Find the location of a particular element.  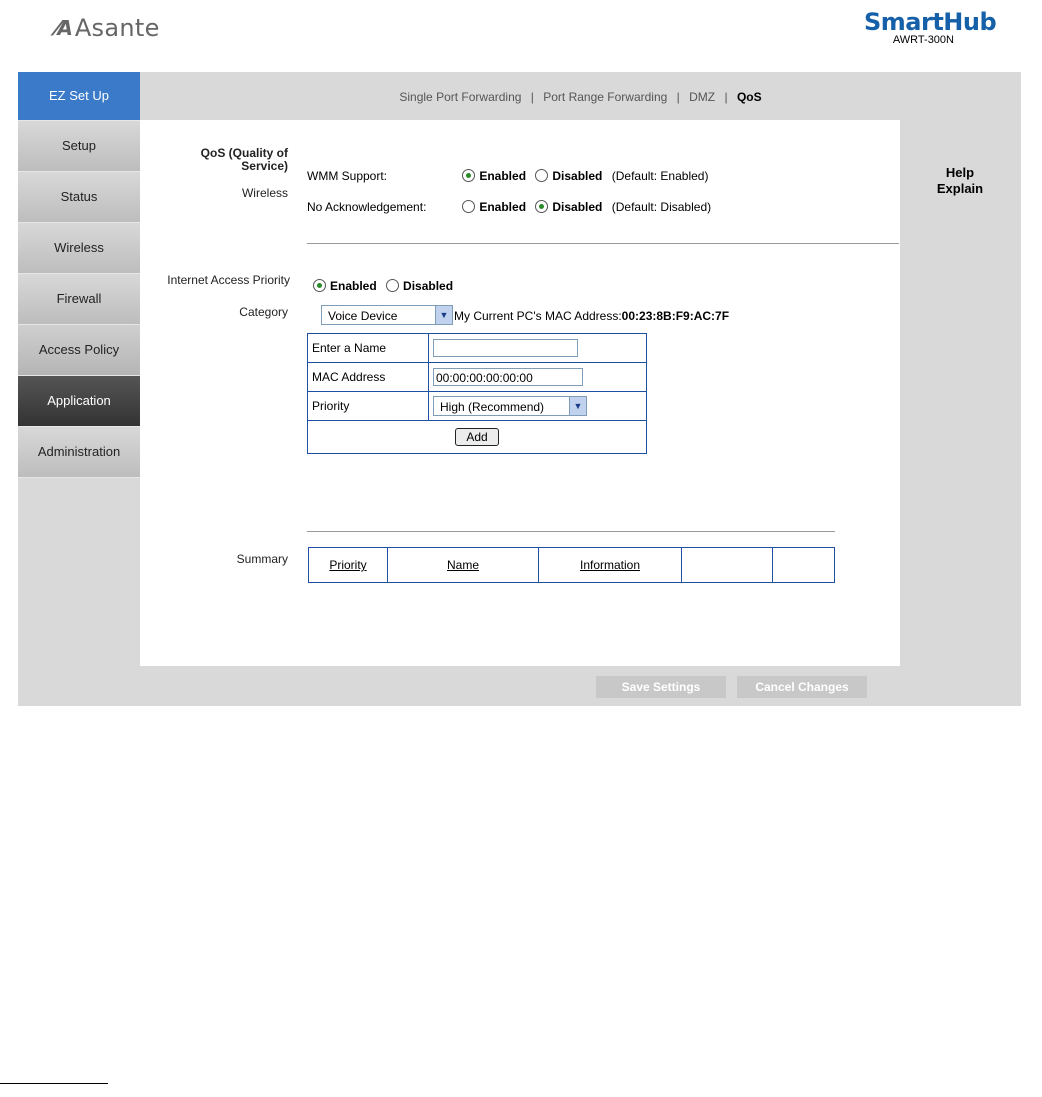

help-panel: Help Explain is located at coordinates (960, 181).